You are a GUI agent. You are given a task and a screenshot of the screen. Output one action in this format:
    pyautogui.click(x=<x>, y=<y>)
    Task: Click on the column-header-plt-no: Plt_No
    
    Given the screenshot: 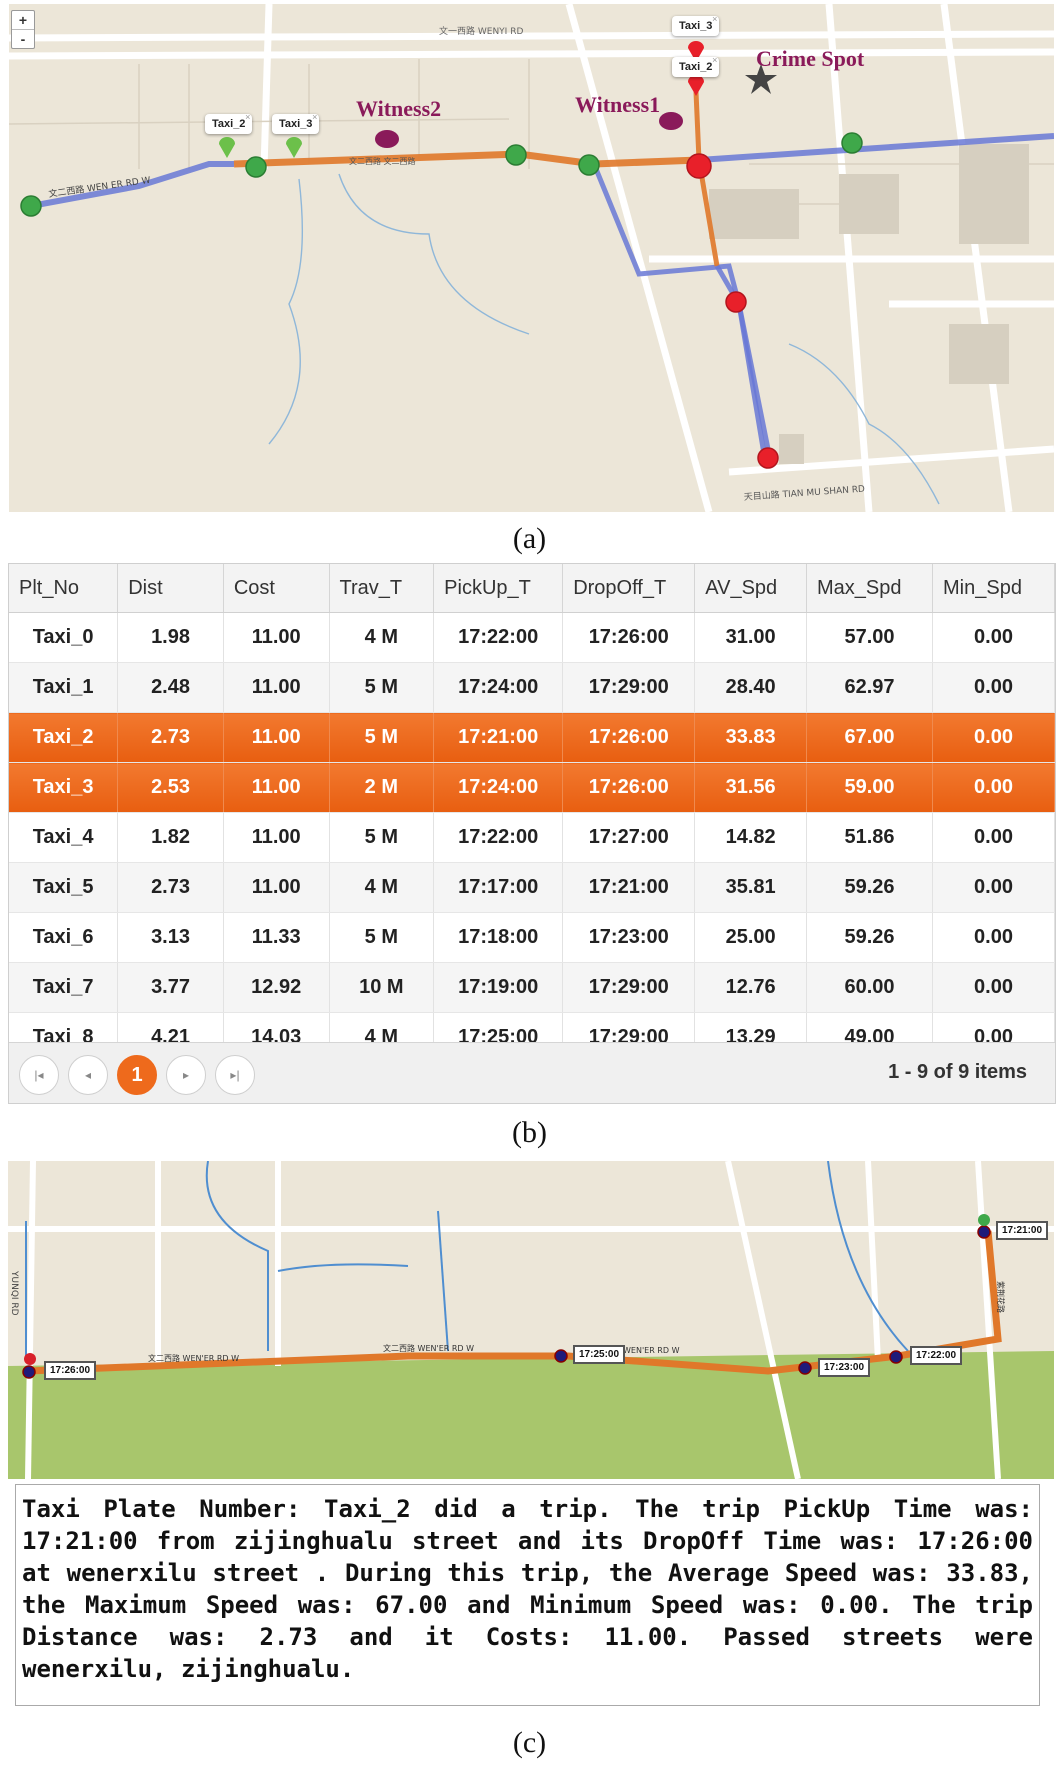 What is the action you would take?
    pyautogui.click(x=64, y=588)
    